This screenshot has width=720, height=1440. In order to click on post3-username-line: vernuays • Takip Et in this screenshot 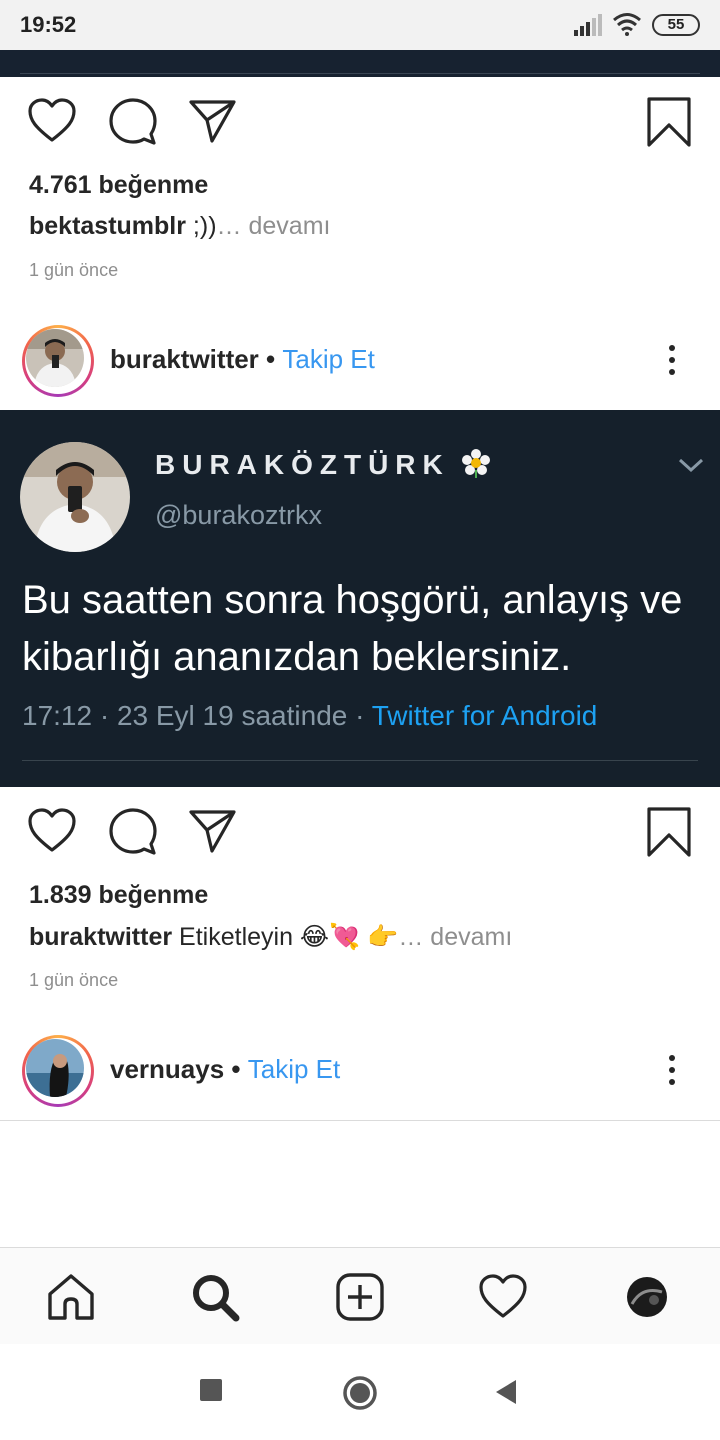, I will do `click(225, 1069)`.